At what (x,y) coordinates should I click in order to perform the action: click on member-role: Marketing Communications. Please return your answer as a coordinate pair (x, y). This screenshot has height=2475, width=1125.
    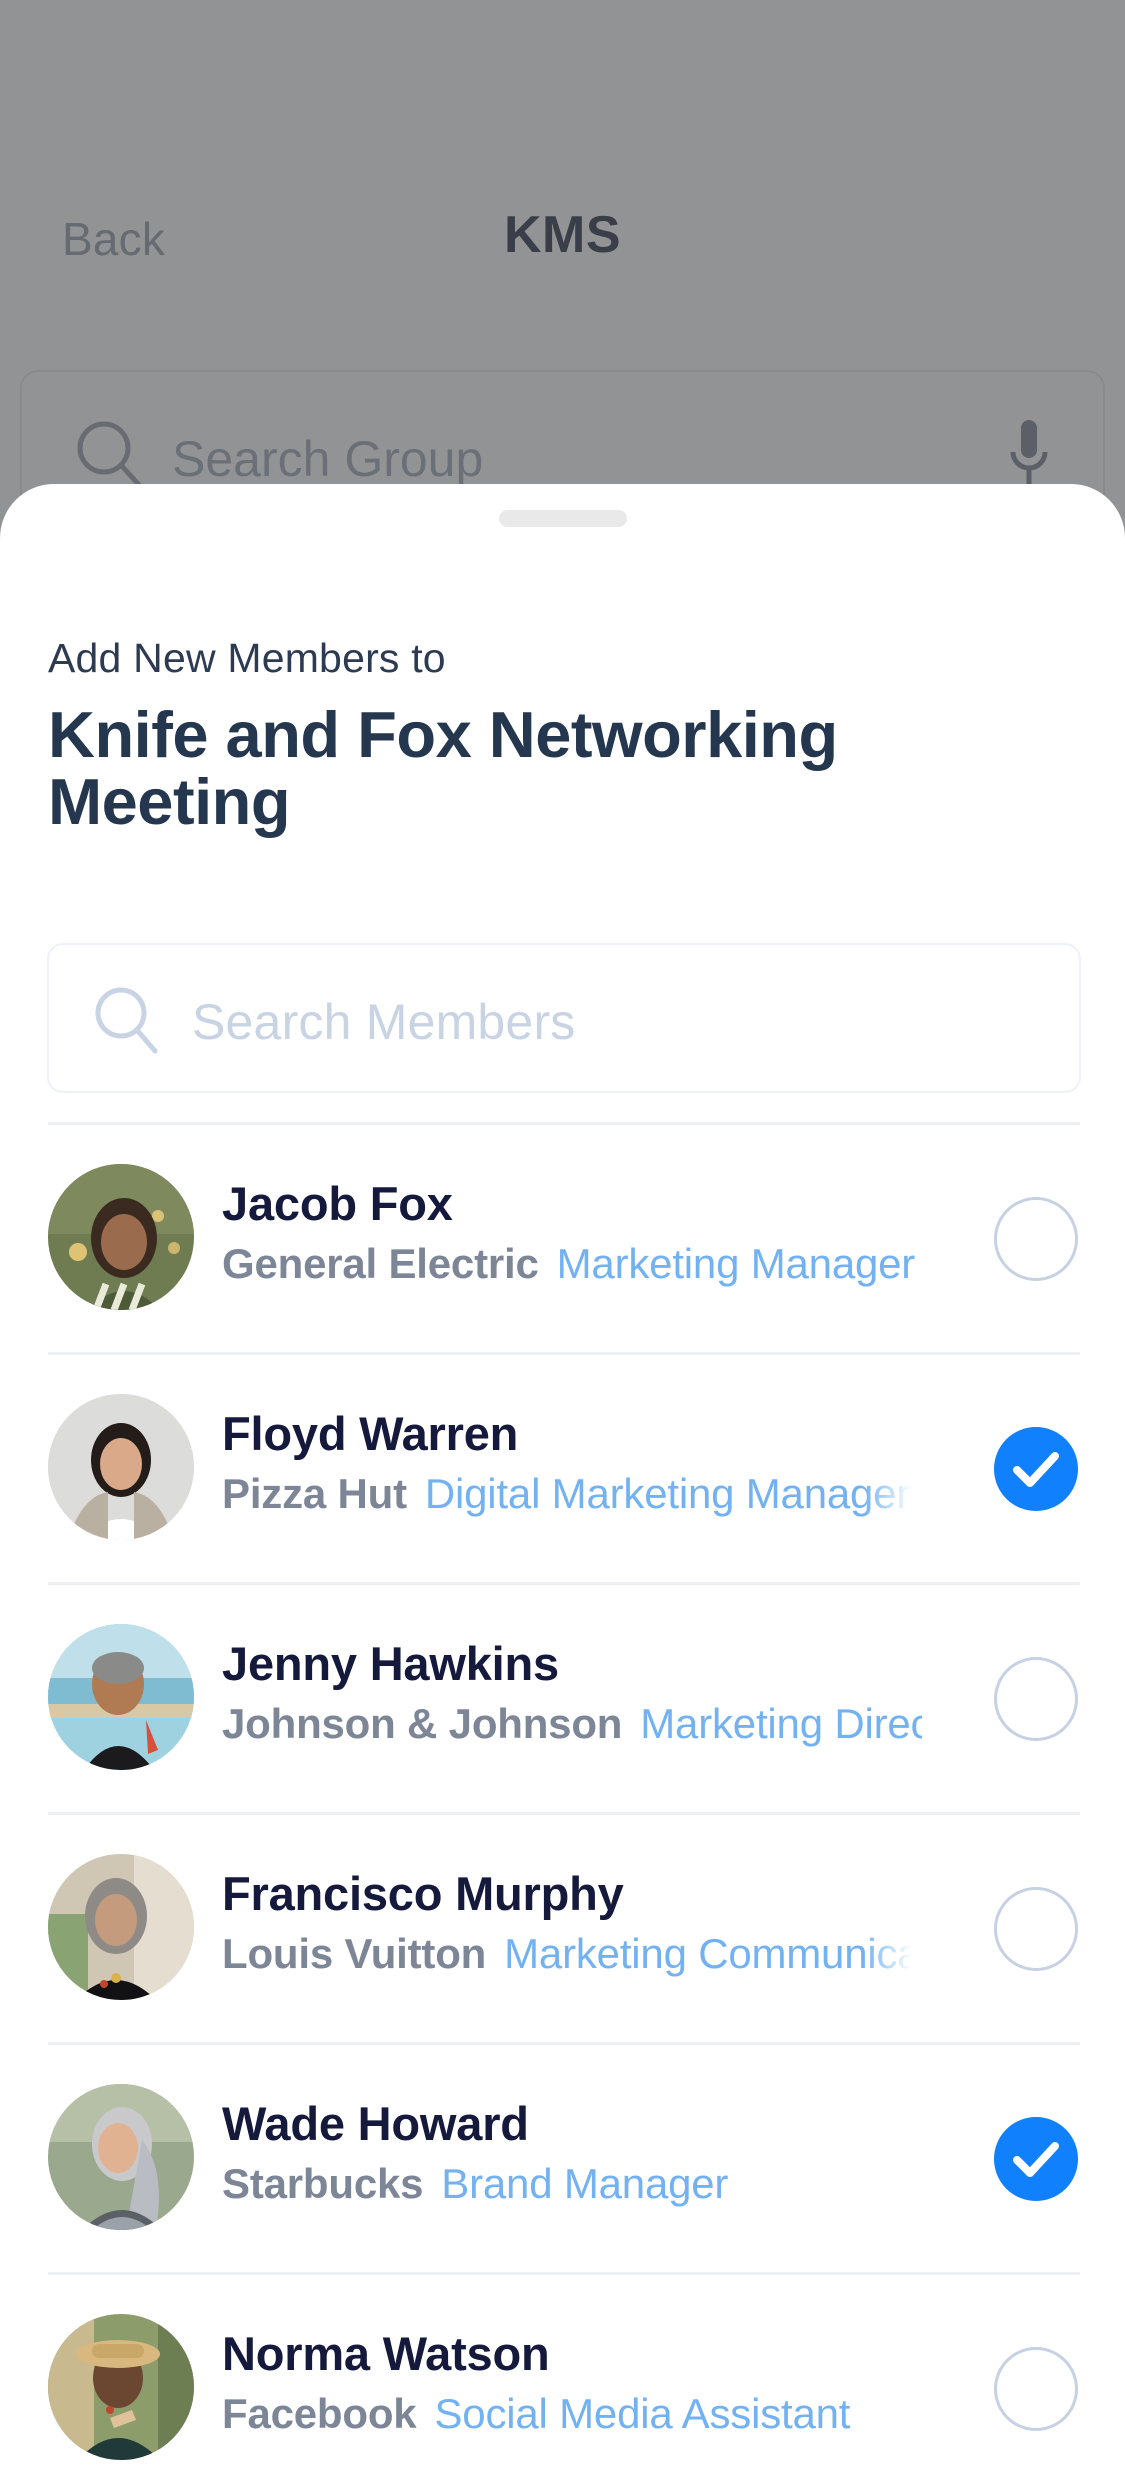
    Looking at the image, I should click on (708, 1953).